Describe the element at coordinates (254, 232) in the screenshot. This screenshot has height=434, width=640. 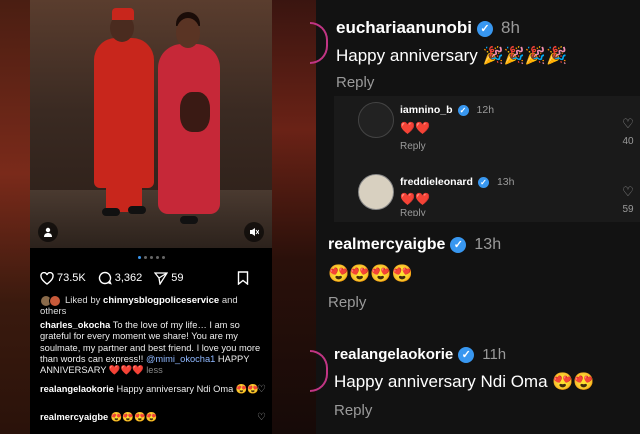
I see `mute-icon` at that location.